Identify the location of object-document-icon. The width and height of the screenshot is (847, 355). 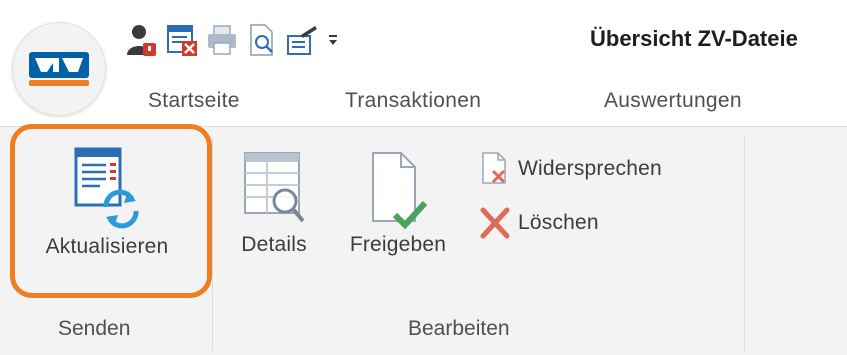
(494, 168).